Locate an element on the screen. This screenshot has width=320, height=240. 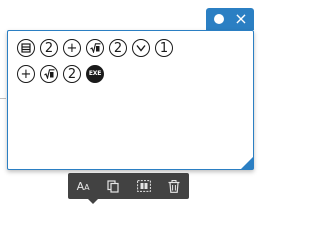
key-exe: EXE is located at coordinates (95, 74).